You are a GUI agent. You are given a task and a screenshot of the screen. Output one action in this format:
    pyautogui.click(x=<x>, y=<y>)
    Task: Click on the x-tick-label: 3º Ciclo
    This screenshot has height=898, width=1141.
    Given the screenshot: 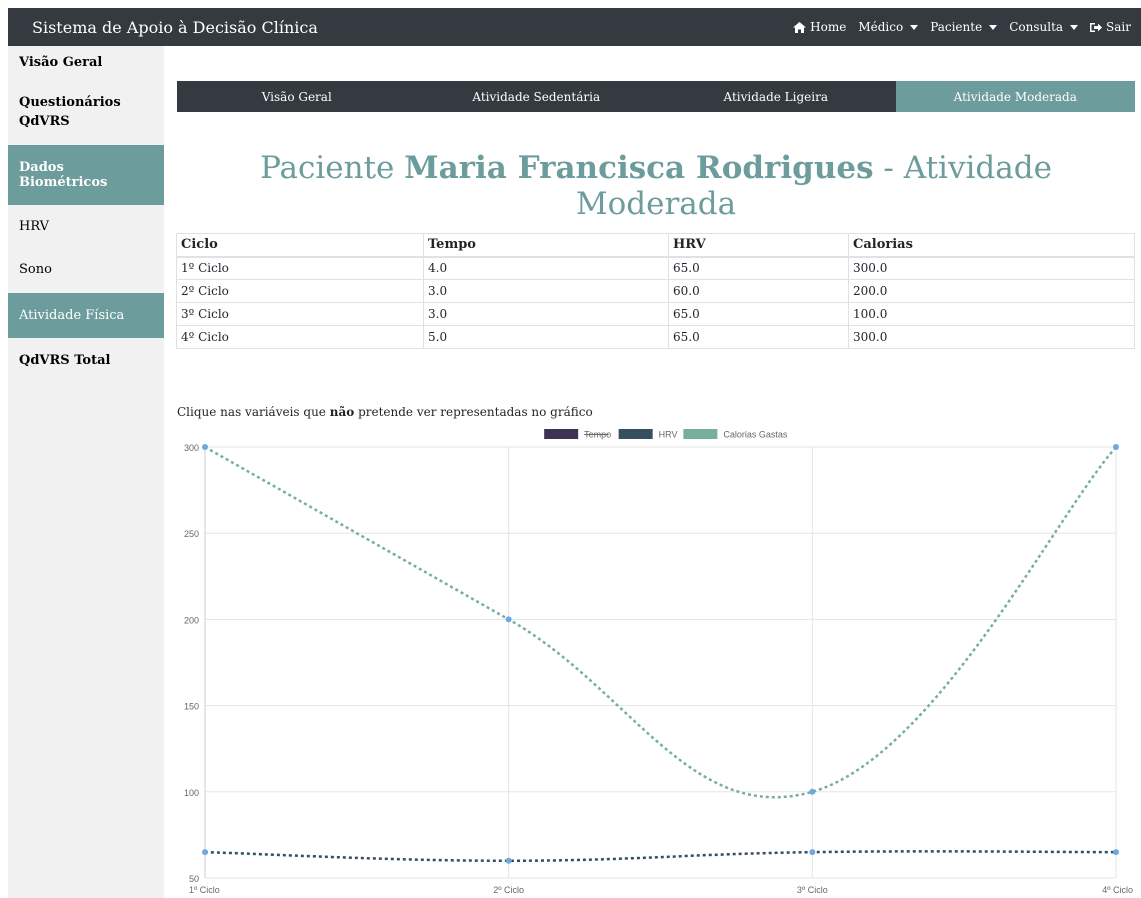 What is the action you would take?
    pyautogui.click(x=812, y=890)
    